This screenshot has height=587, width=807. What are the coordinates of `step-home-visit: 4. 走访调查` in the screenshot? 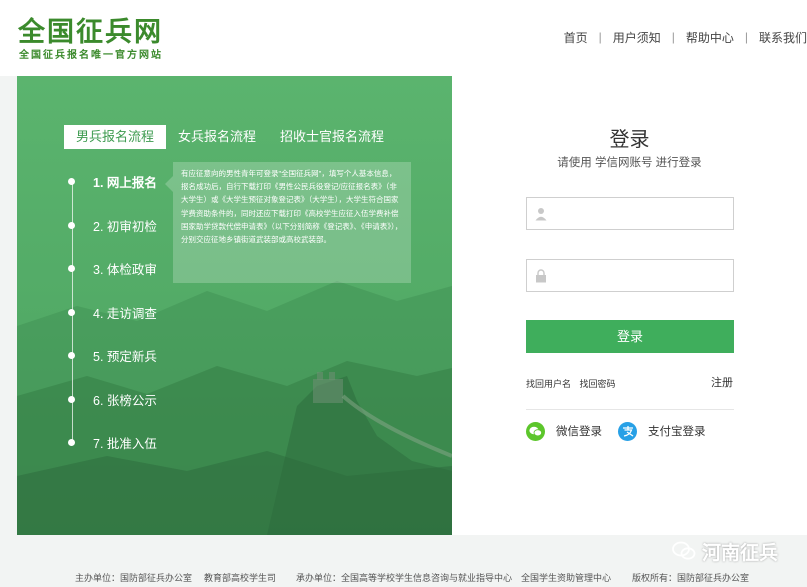 It's located at (112, 312).